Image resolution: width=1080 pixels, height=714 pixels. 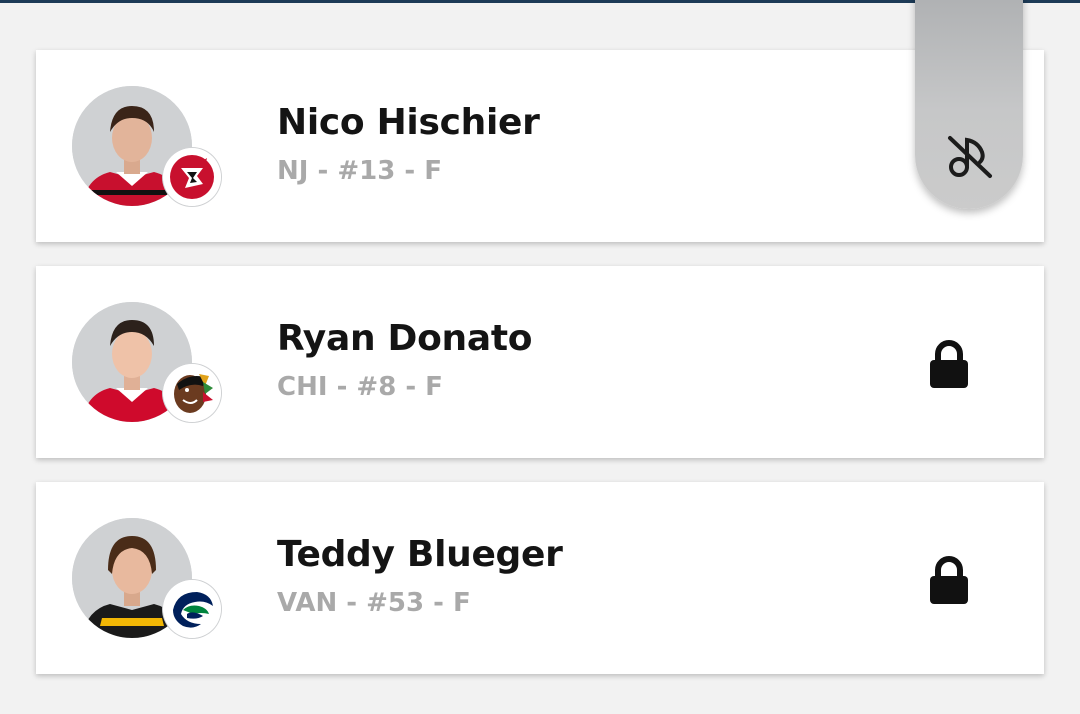 What do you see at coordinates (969, 104) in the screenshot?
I see `floating-media-toggle` at bounding box center [969, 104].